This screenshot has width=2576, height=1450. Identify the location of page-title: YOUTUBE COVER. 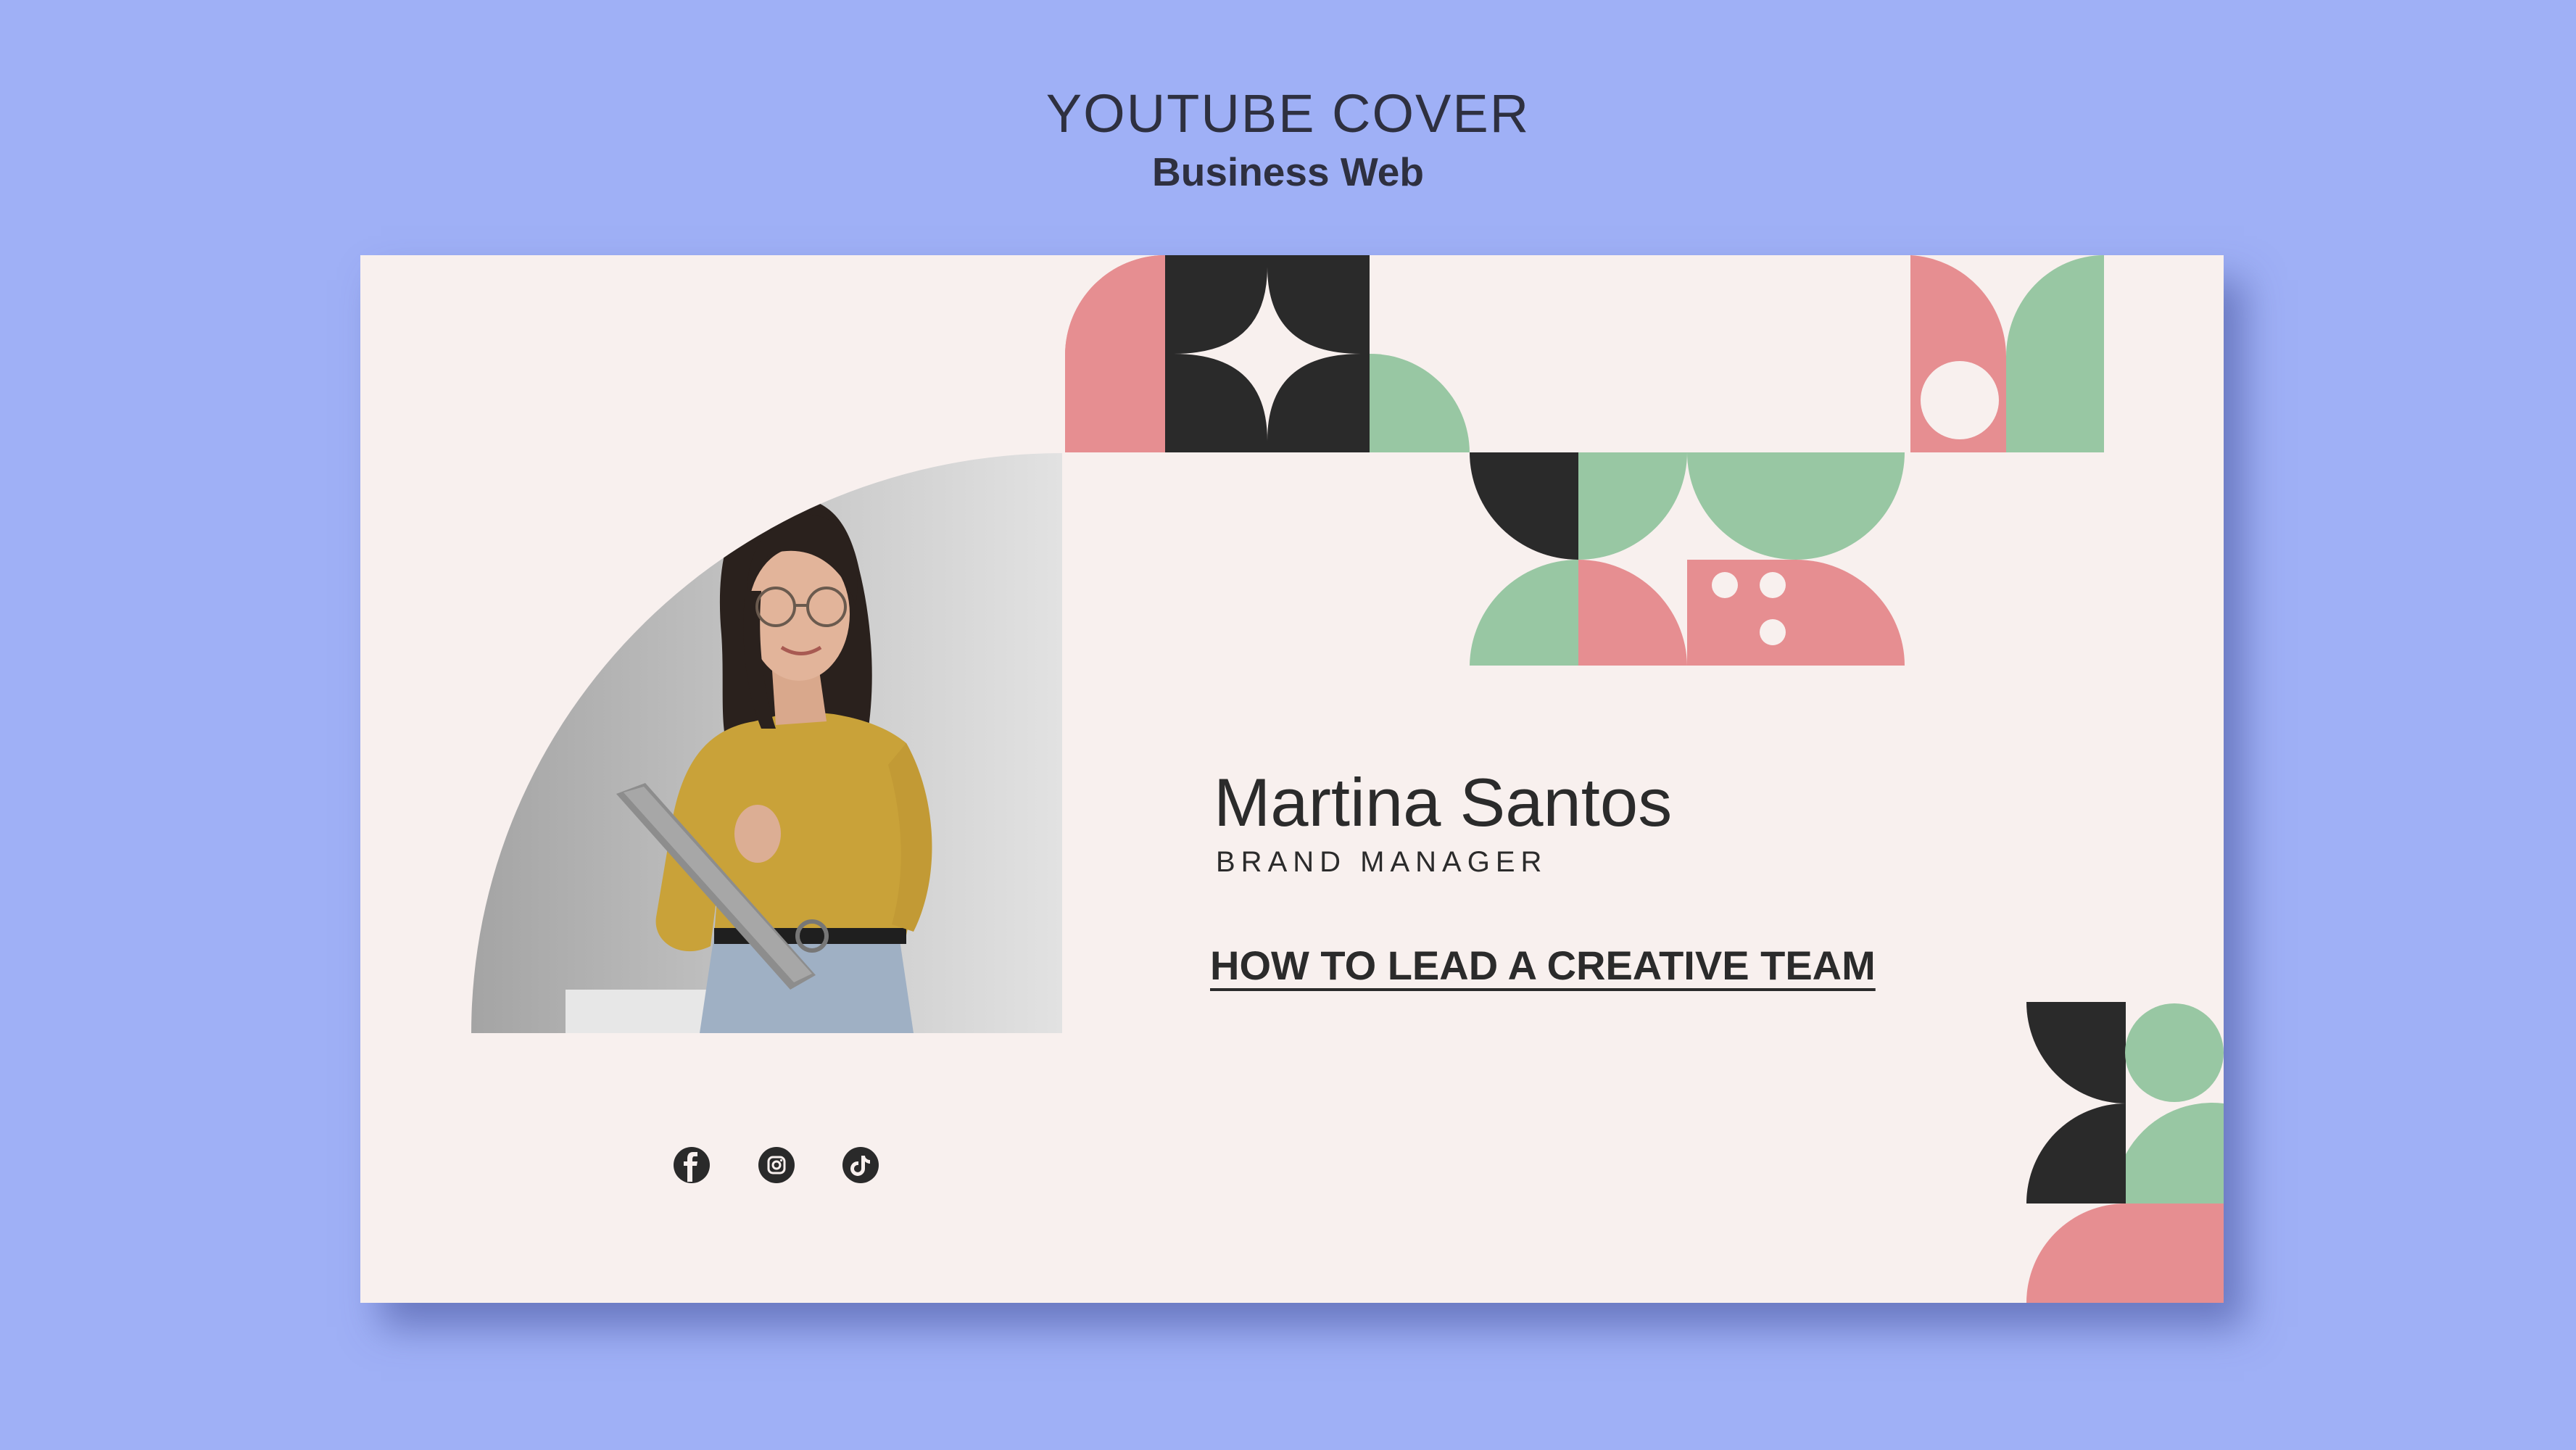
(1288, 113).